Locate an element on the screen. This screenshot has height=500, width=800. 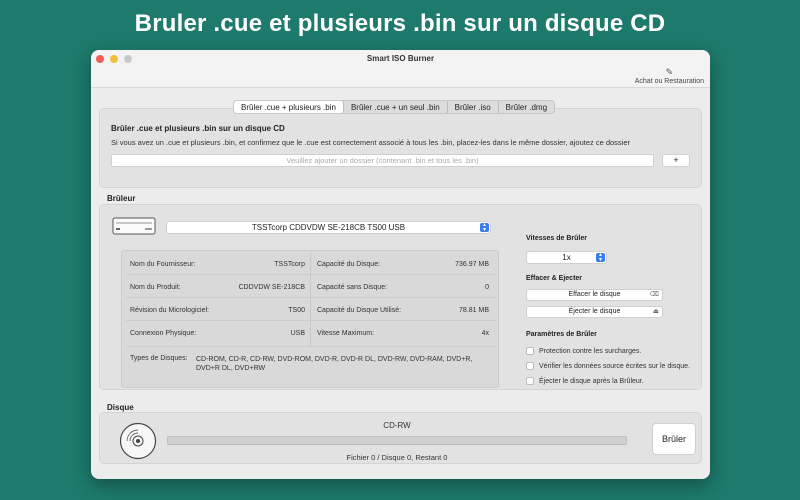
burner-section-label: Brûleur is located at coordinates (121, 198).